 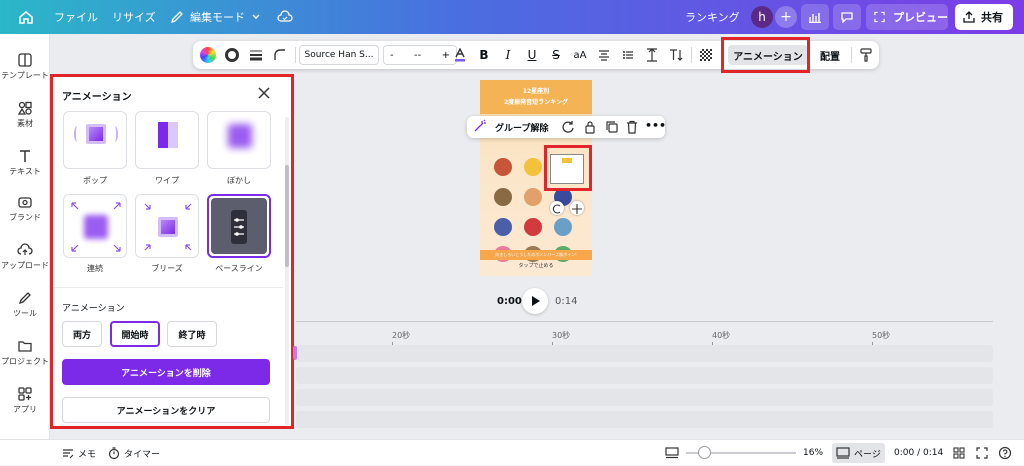 I want to click on close-panel-button, so click(x=264, y=93).